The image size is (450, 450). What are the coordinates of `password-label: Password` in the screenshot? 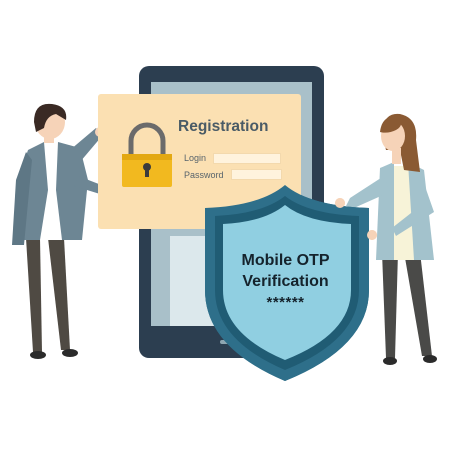 It's located at (204, 175).